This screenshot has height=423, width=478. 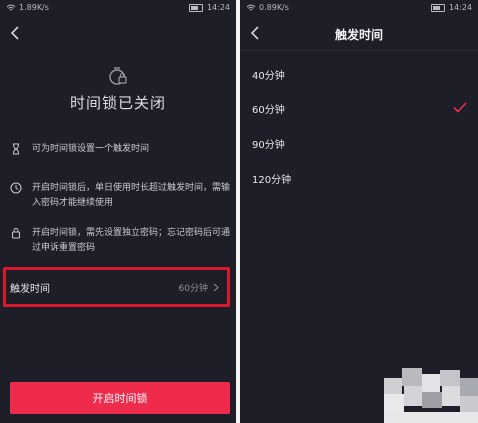 What do you see at coordinates (118, 76) in the screenshot?
I see `timer-lock-icon` at bounding box center [118, 76].